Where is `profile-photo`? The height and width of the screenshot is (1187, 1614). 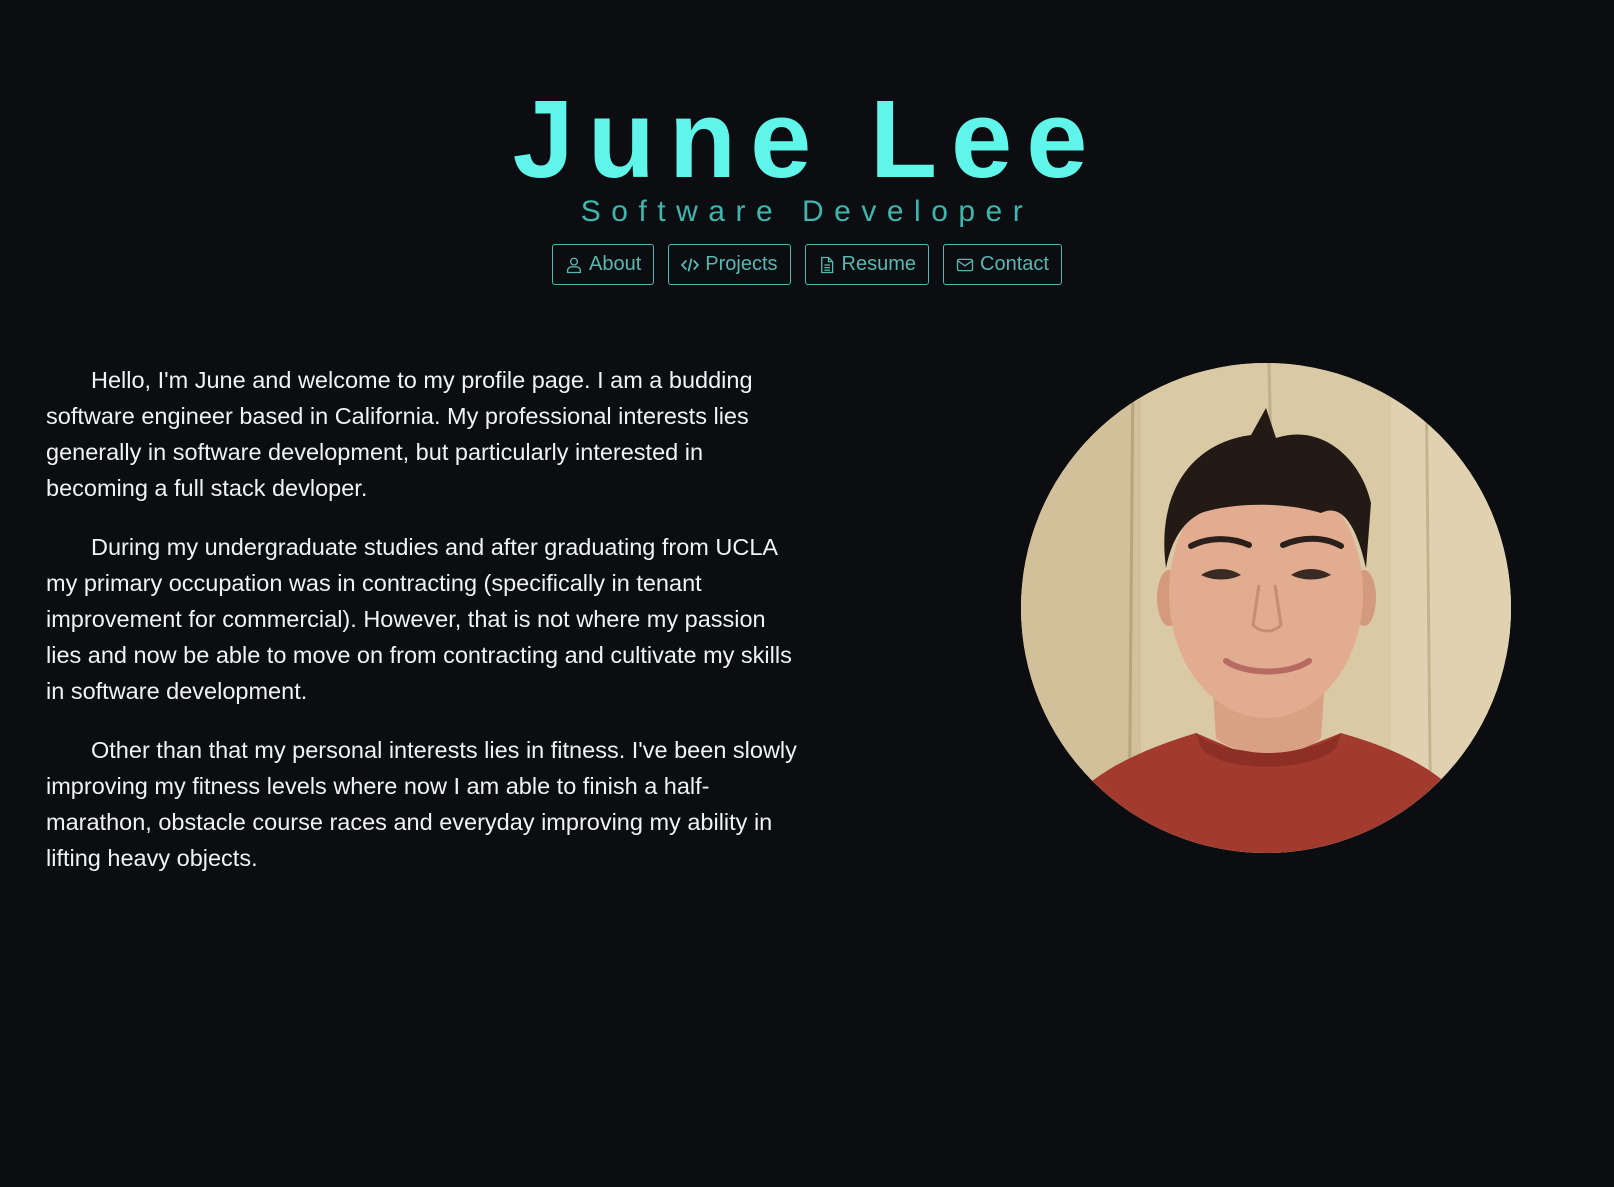 profile-photo is located at coordinates (1266, 608).